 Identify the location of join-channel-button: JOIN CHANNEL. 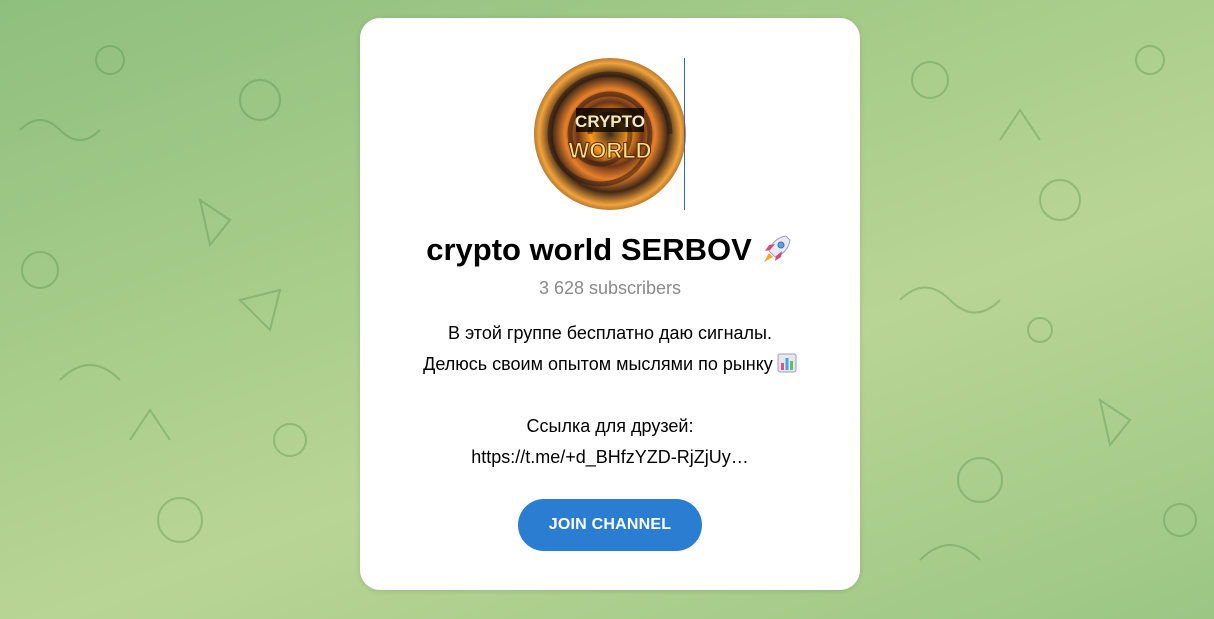
(610, 525).